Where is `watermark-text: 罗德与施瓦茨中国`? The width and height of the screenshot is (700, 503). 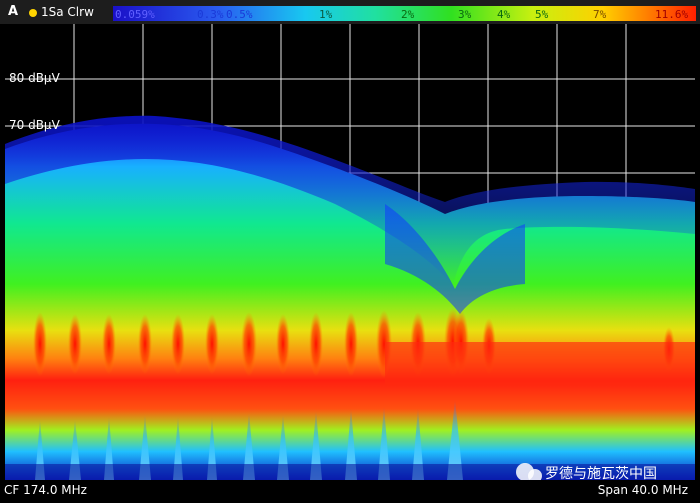 watermark-text: 罗德与施瓦茨中国 is located at coordinates (601, 473).